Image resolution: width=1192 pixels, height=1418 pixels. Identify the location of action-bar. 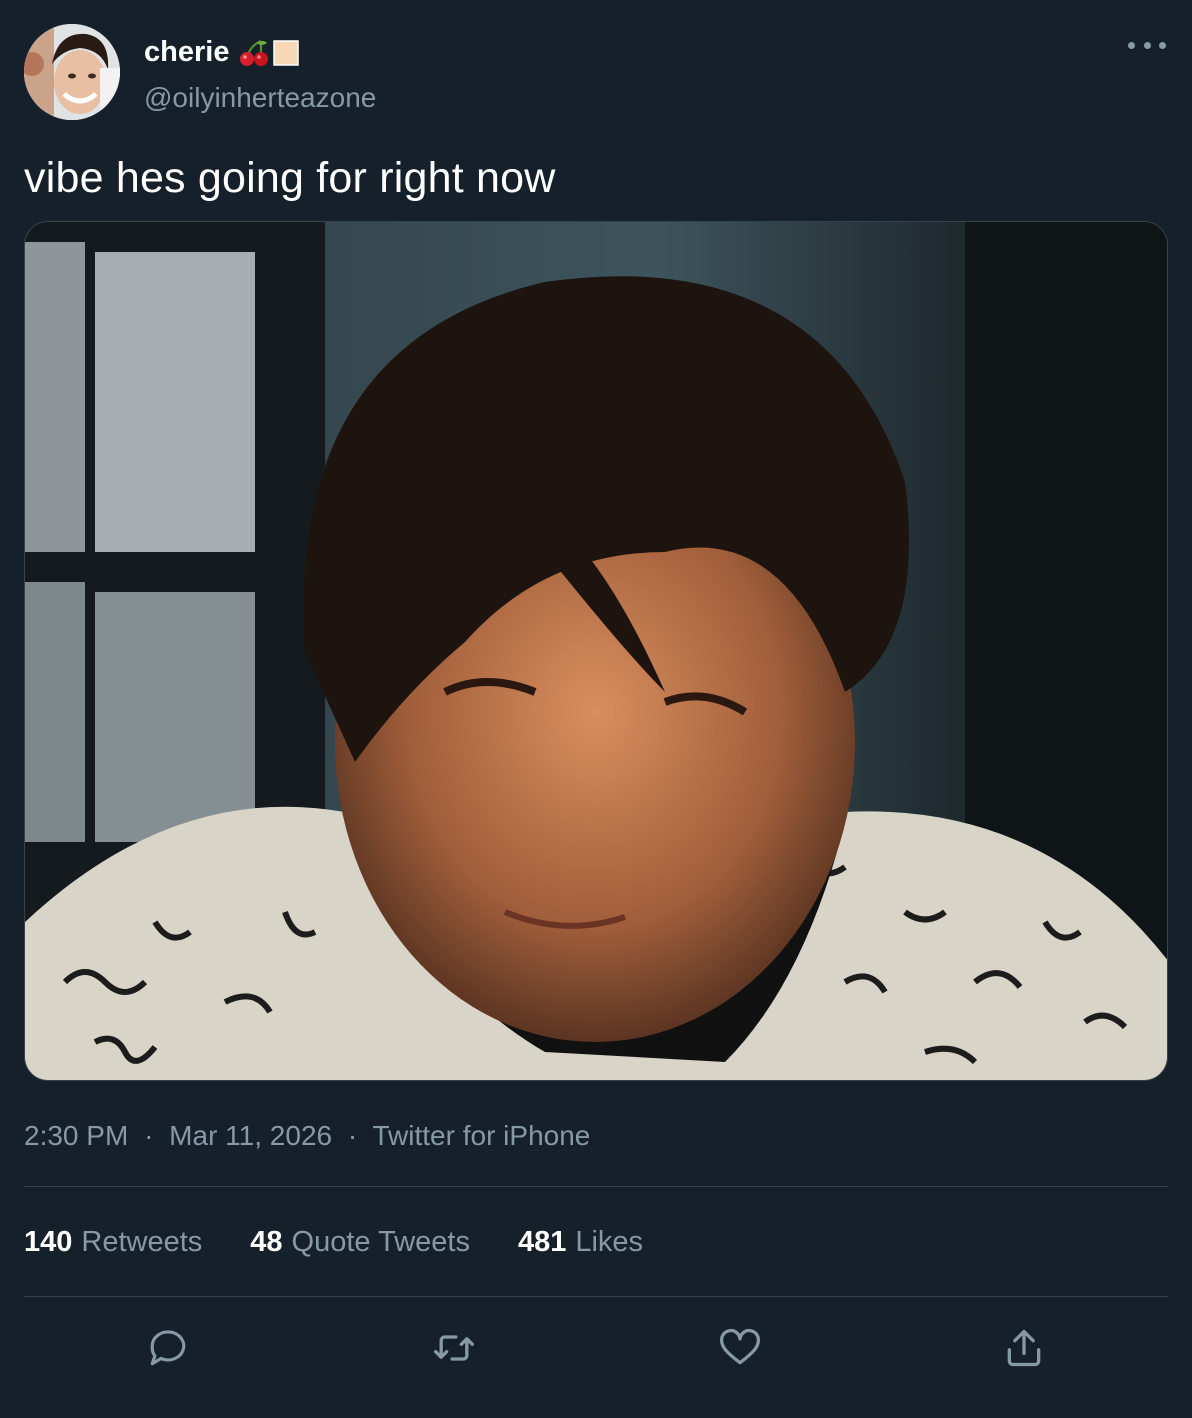
(596, 1348).